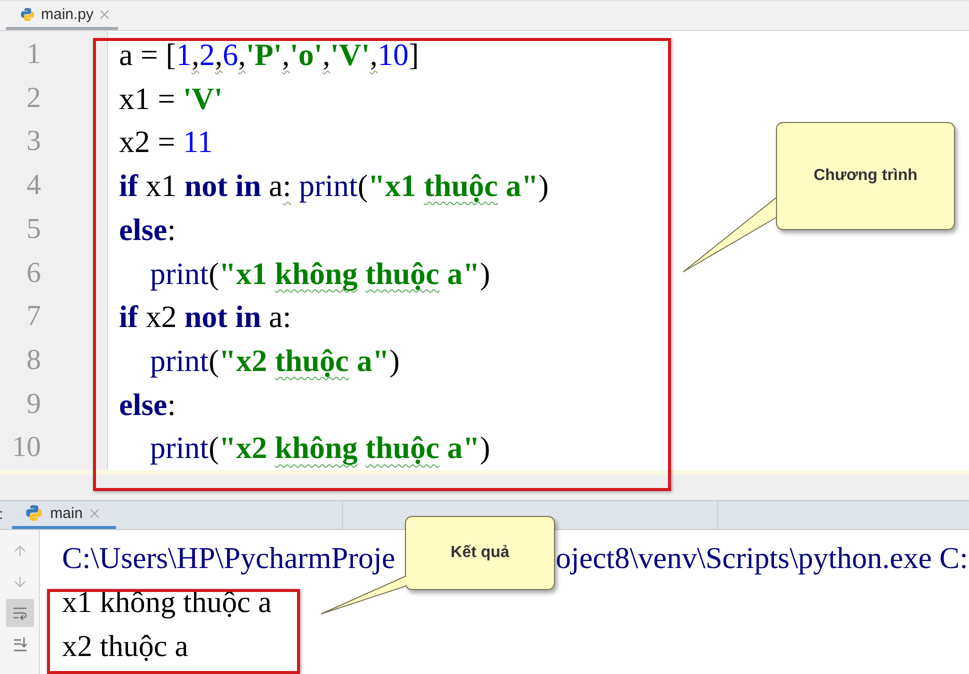 This screenshot has height=674, width=969. I want to click on output-text: x2 thuộc a, so click(125, 646).